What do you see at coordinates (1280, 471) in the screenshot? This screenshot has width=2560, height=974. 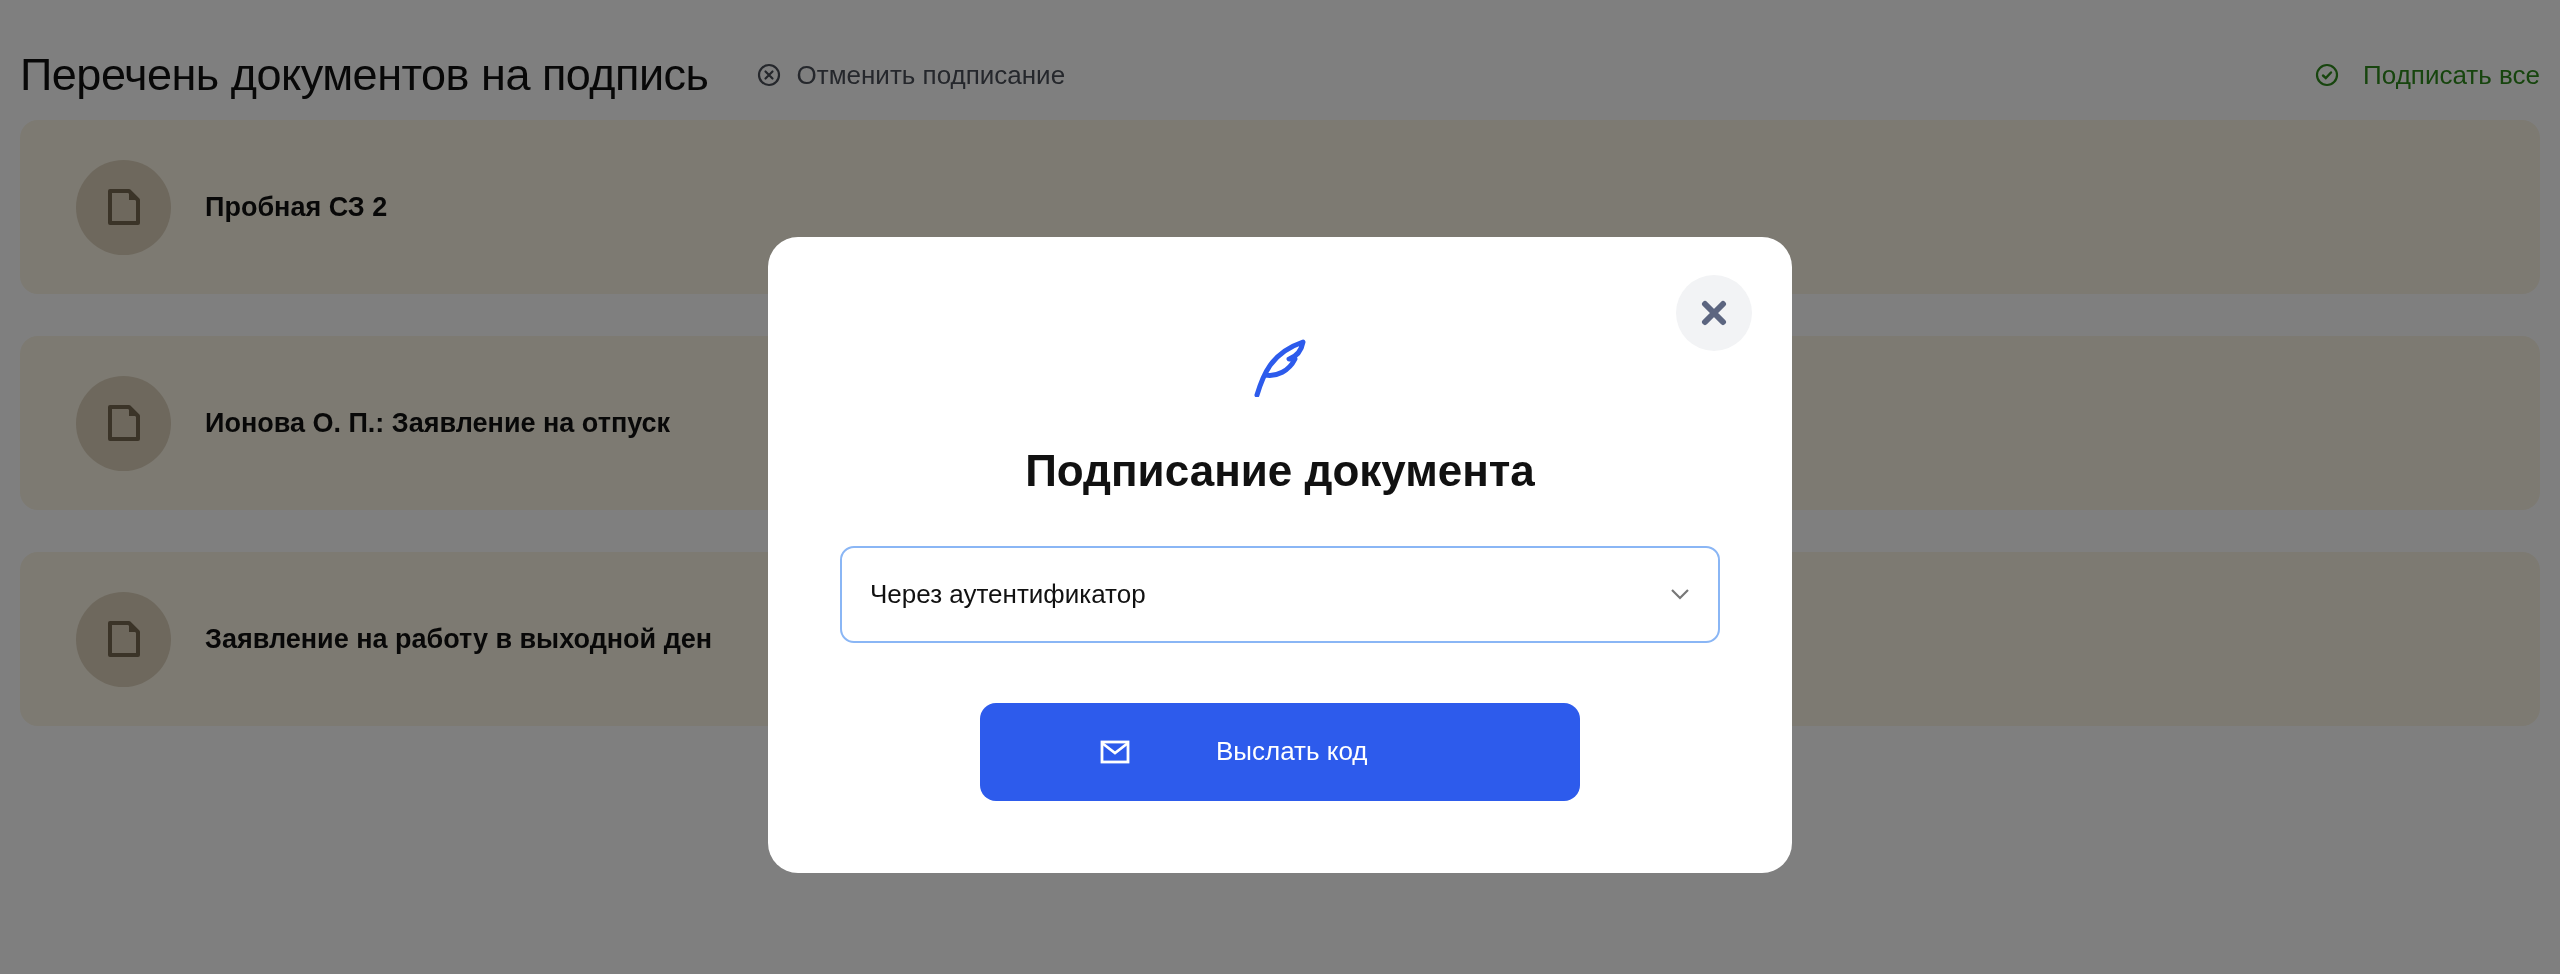 I see `dialog-title: Подписание документа` at bounding box center [1280, 471].